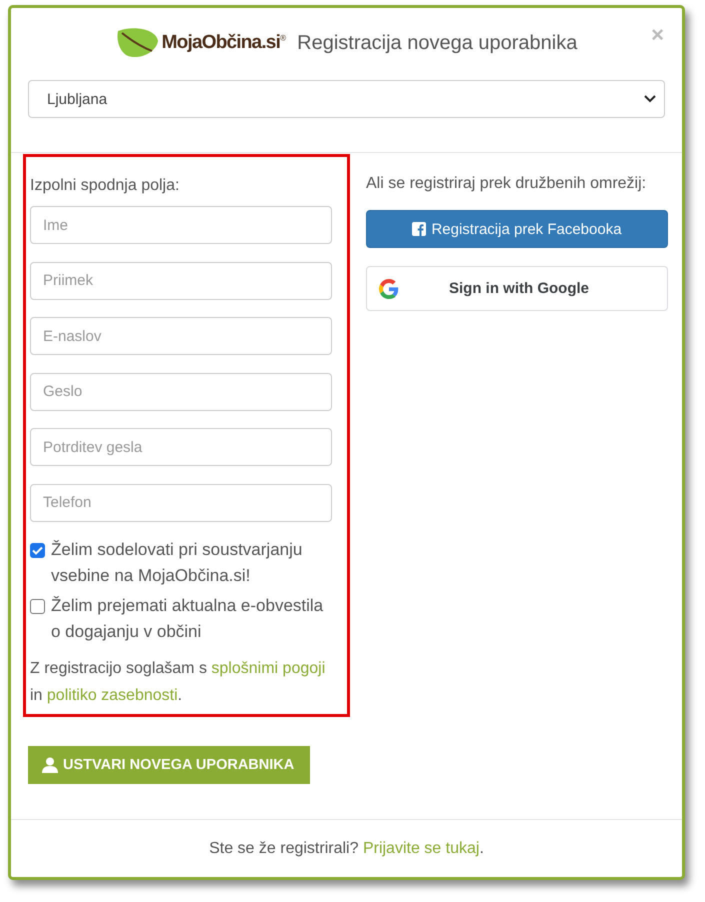  Describe the element at coordinates (517, 229) in the screenshot. I see `facebook-button: Registracija prek Facebooka` at that location.